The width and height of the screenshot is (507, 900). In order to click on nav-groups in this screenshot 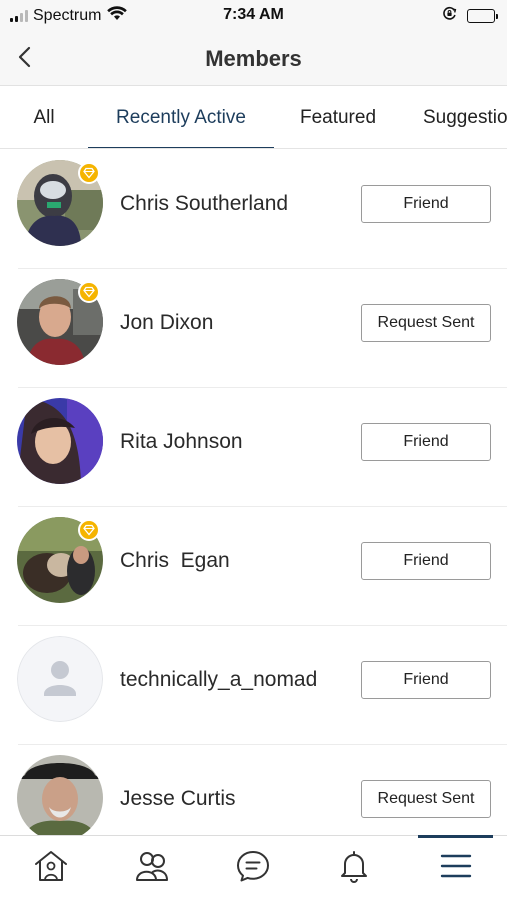, I will do `click(151, 868)`.